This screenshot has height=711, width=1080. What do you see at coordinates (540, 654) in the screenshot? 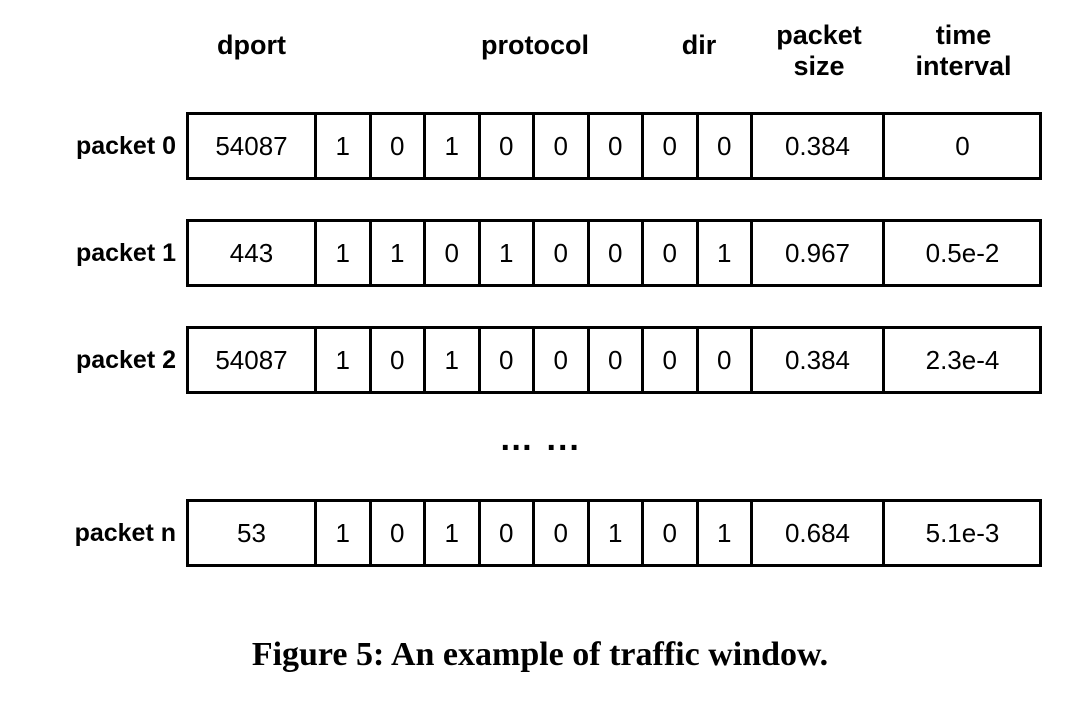
I see `figure-caption: Figure 5: An example of traffic window.` at bounding box center [540, 654].